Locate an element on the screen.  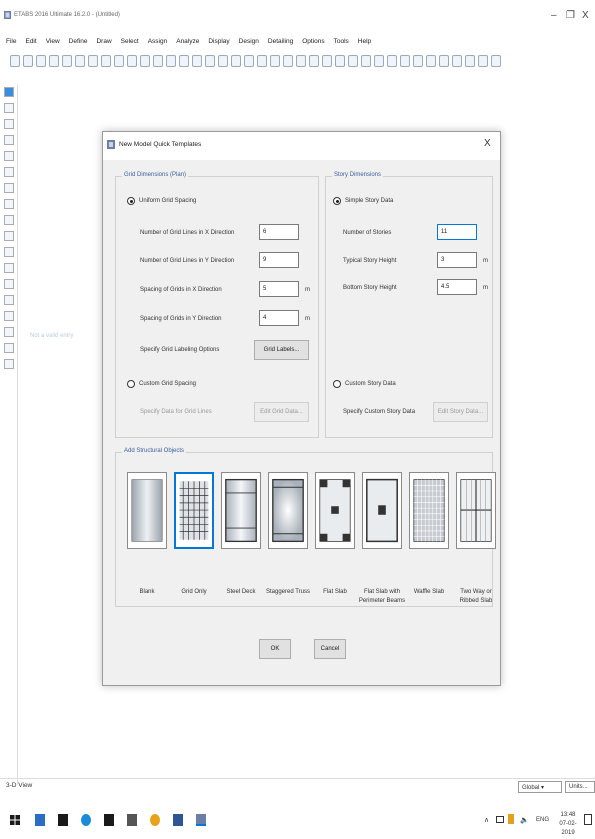
draw-column-icon is located at coordinates (430, 61).